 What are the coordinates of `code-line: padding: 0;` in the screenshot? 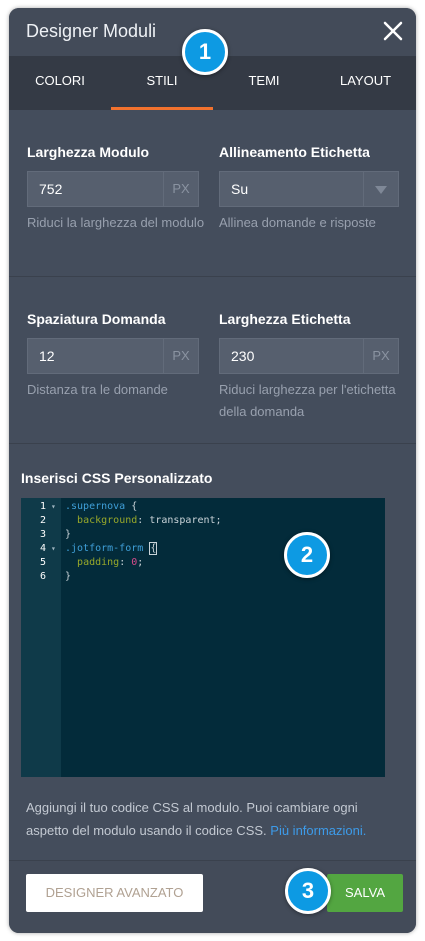 It's located at (110, 562).